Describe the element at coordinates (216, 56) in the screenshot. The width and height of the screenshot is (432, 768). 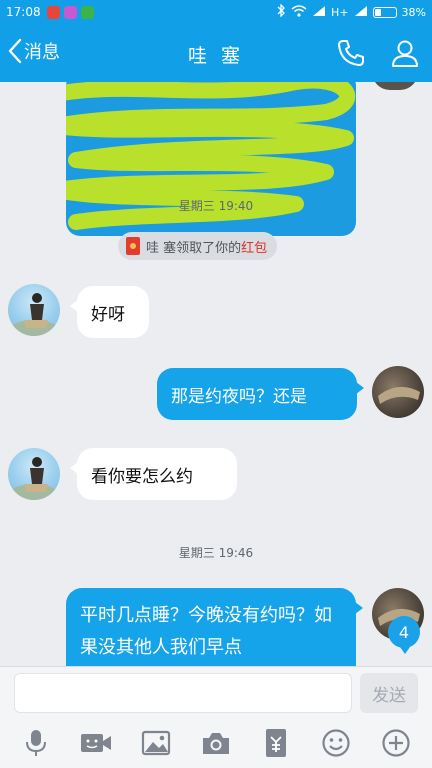
I see `page-title: 哇 塞` at that location.